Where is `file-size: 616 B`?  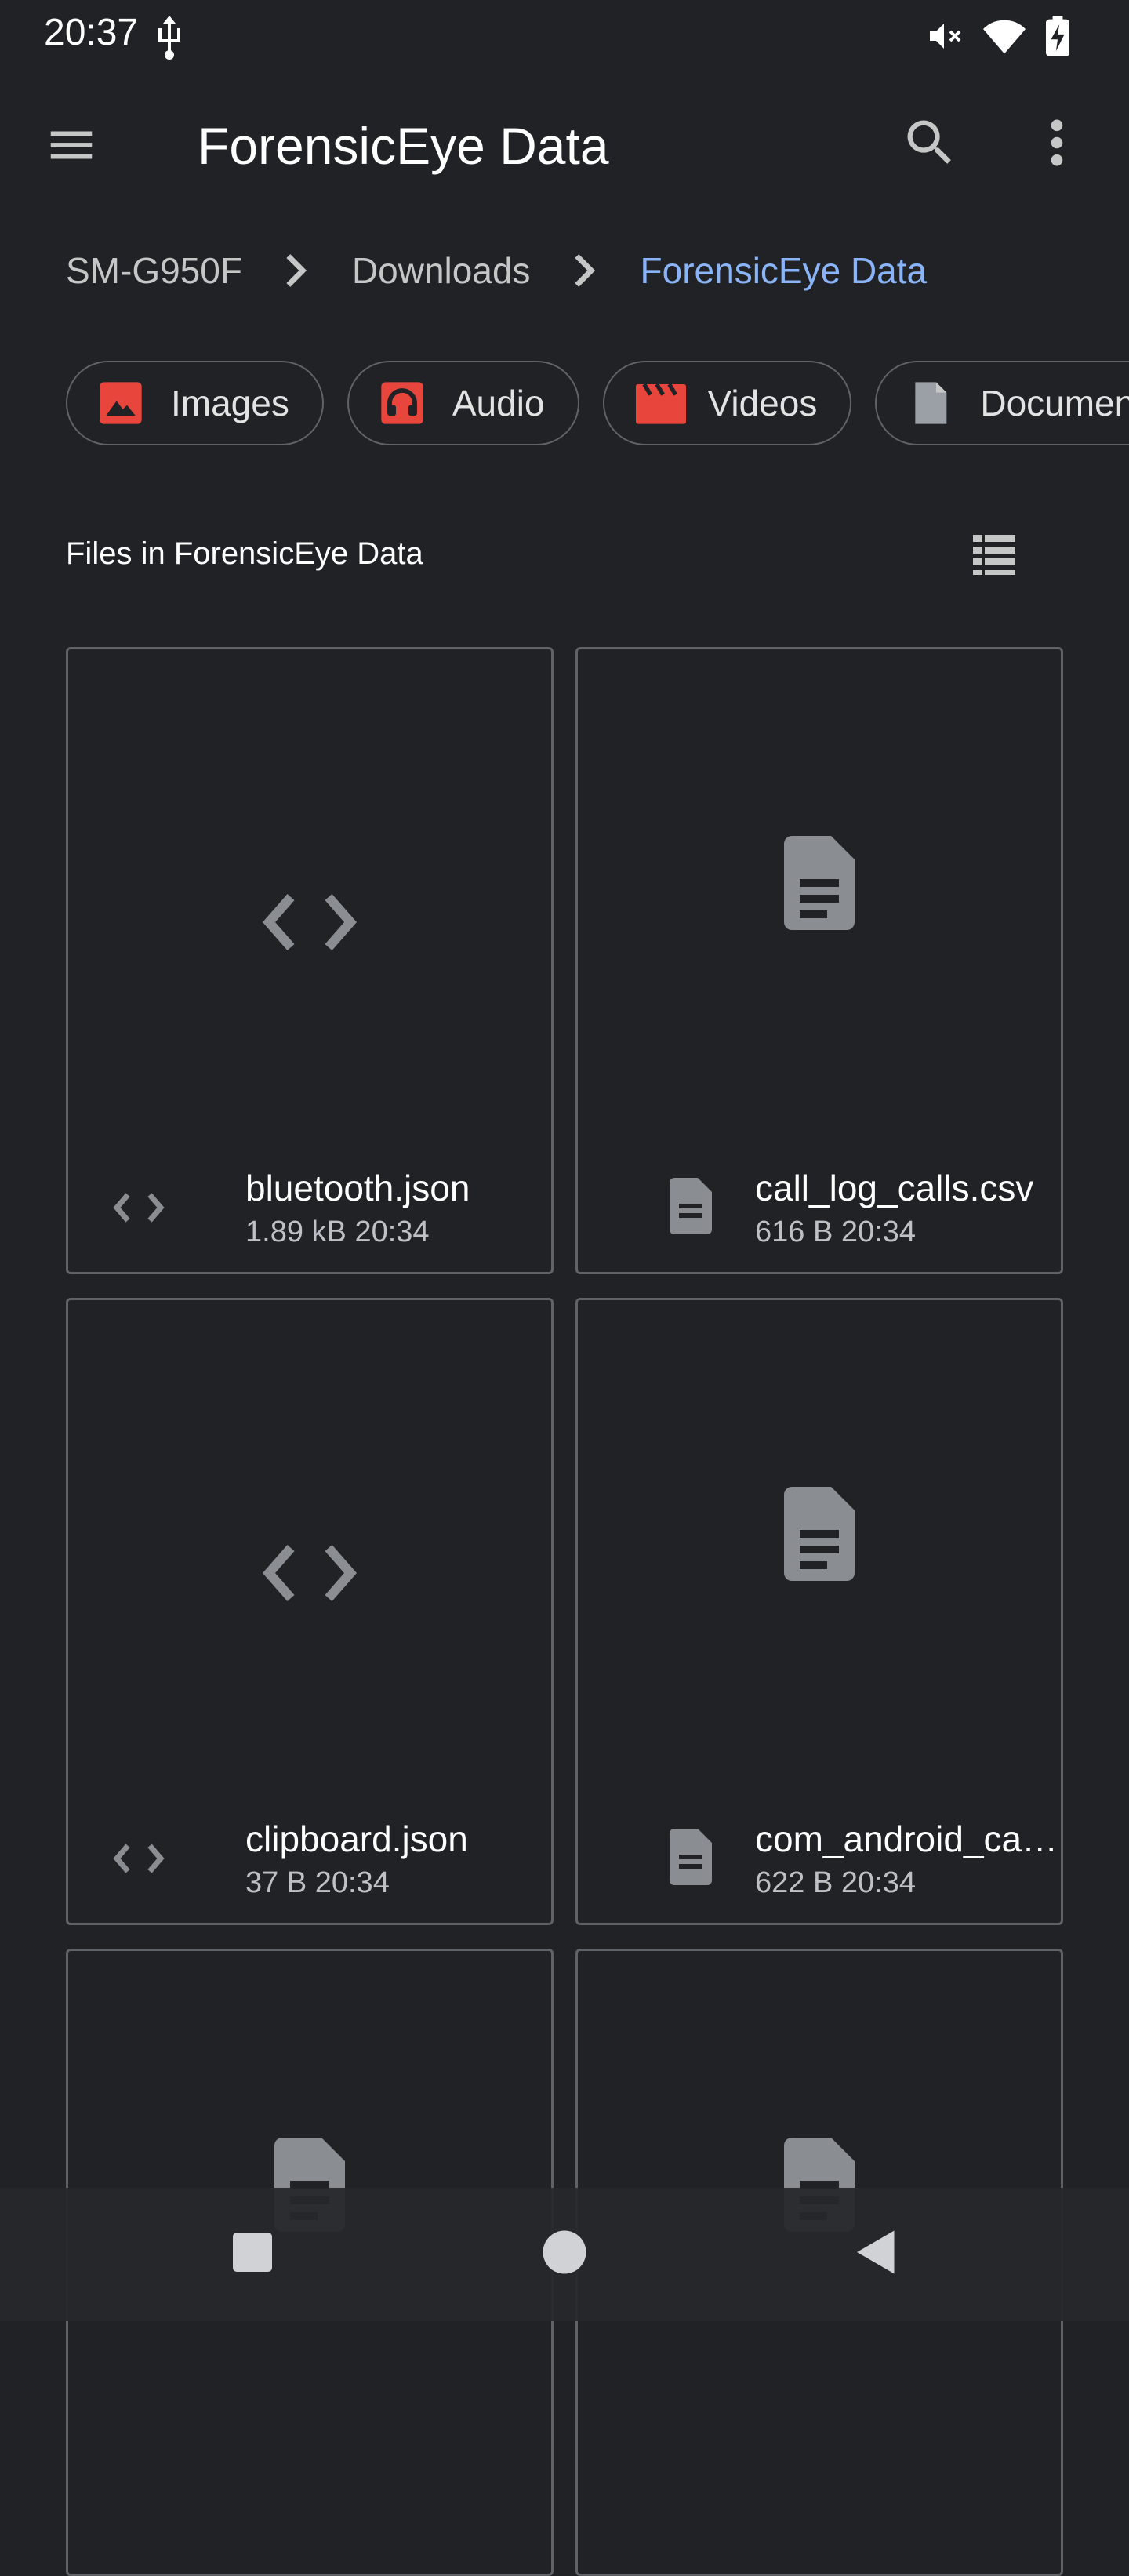
file-size: 616 B is located at coordinates (794, 1231).